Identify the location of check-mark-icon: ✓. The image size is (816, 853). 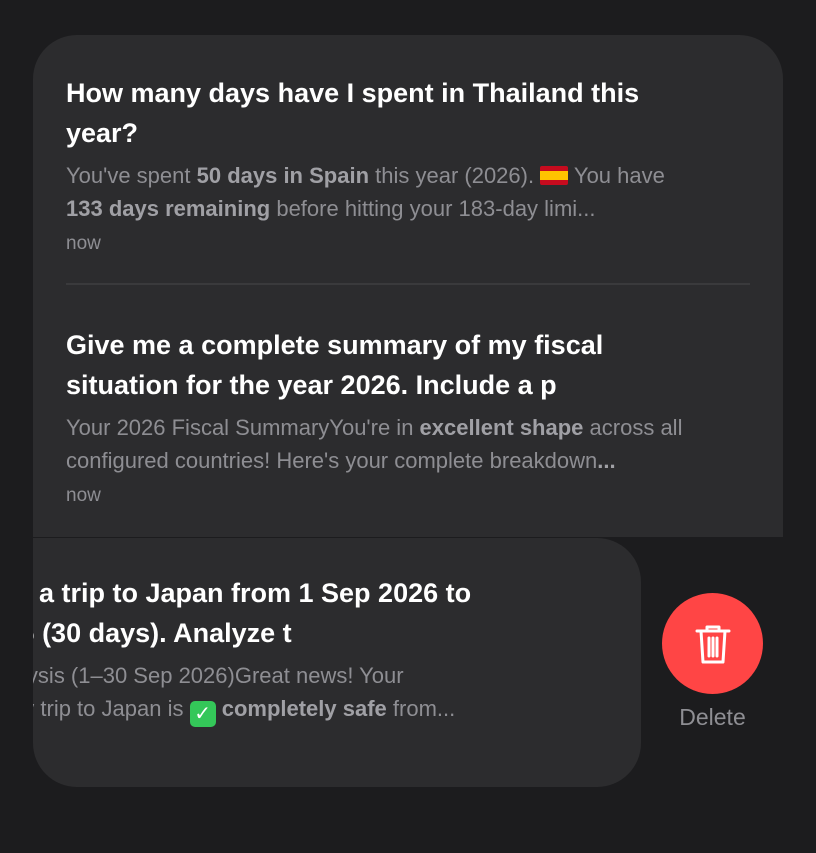
(202, 714).